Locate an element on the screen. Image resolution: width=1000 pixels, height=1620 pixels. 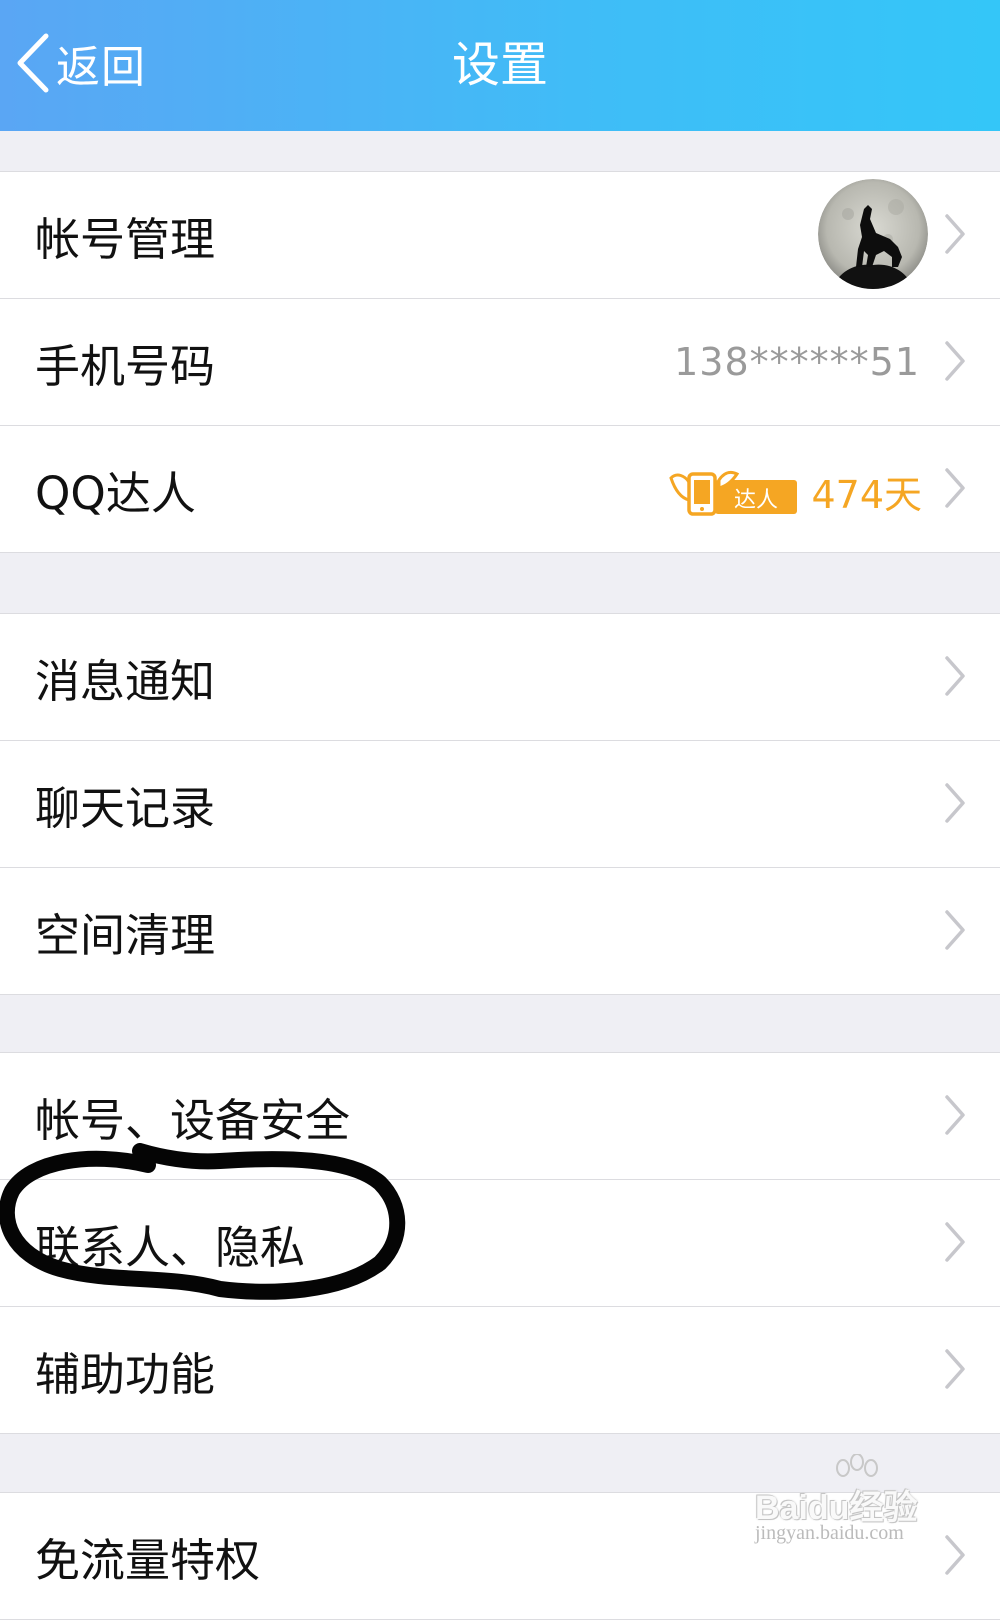
row-free-data-privilege: 免流量特权 is located at coordinates (500, 1556).